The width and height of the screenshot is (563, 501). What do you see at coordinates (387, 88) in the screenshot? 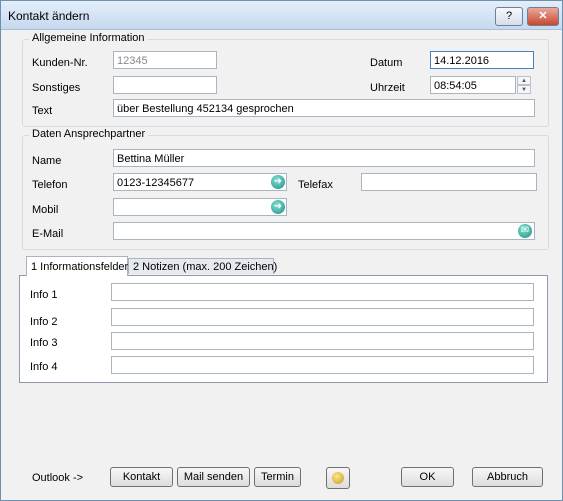
I see `uhrzeit-label: Uhrzeit` at bounding box center [387, 88].